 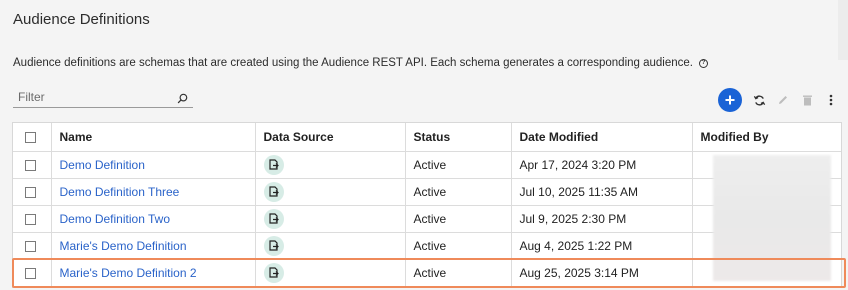 What do you see at coordinates (81, 19) in the screenshot?
I see `page-title: Audience Definitions` at bounding box center [81, 19].